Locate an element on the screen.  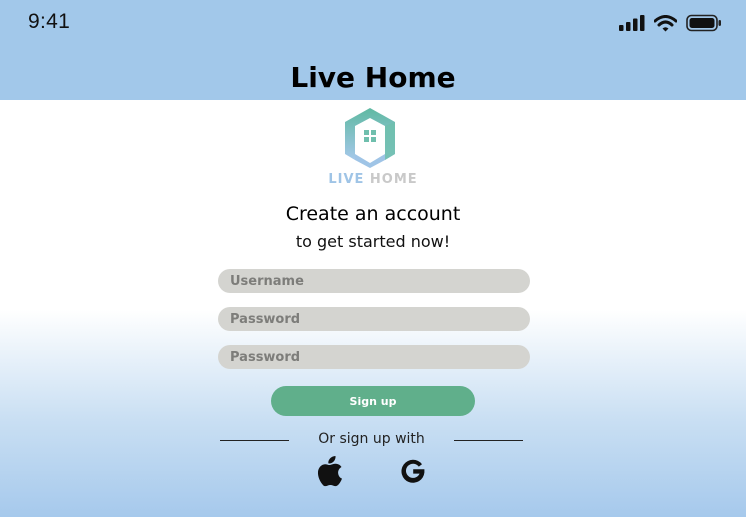
logo-wordmark: LIVE HOME is located at coordinates (373, 179).